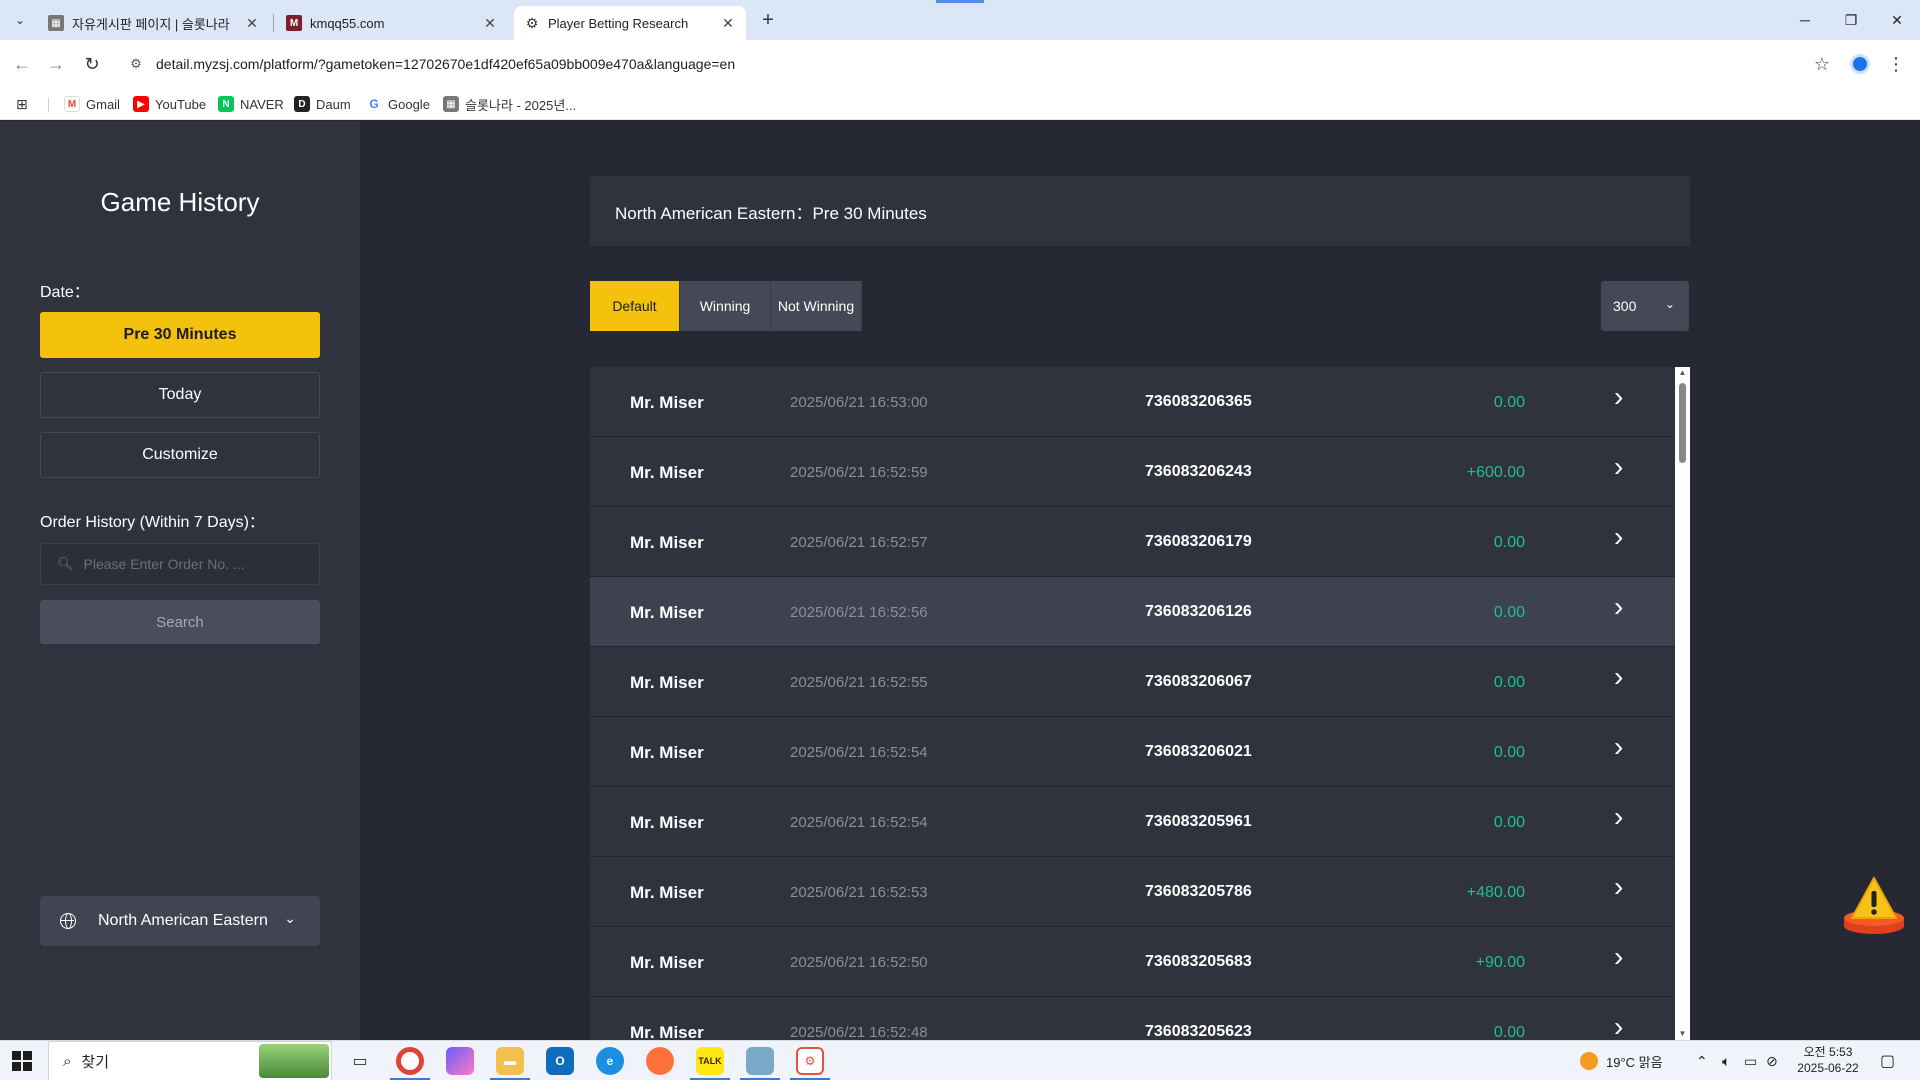 This screenshot has width=1920, height=1080. Describe the element at coordinates (1887, 1060) in the screenshot. I see `notification-icon: ▢` at that location.